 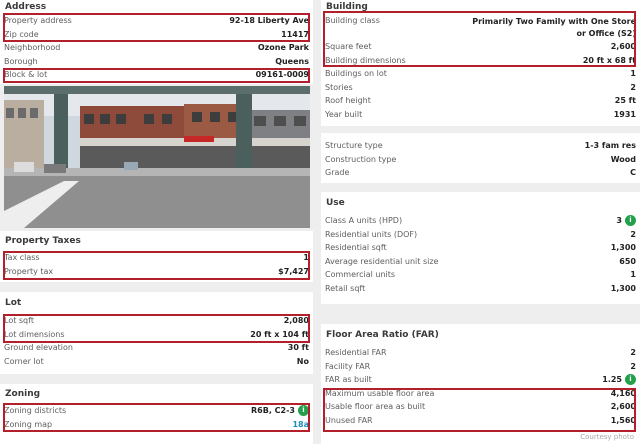 I want to click on avg-unit-size-row: Average residential unit size 650, so click(x=480, y=262).